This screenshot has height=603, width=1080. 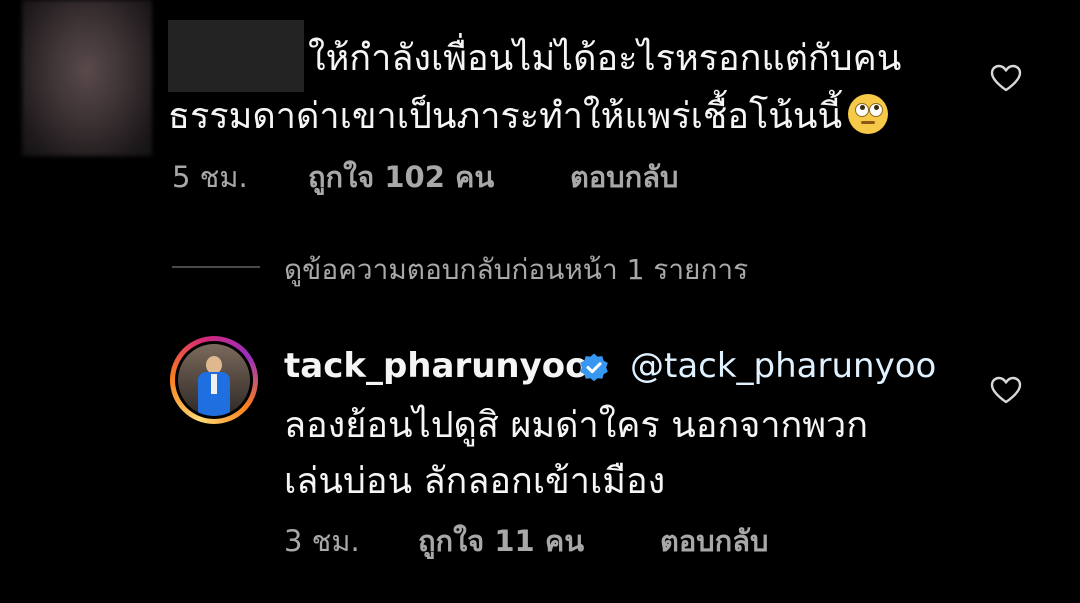 I want to click on like-count-link: ถูกใจ 11 คน, so click(x=501, y=541).